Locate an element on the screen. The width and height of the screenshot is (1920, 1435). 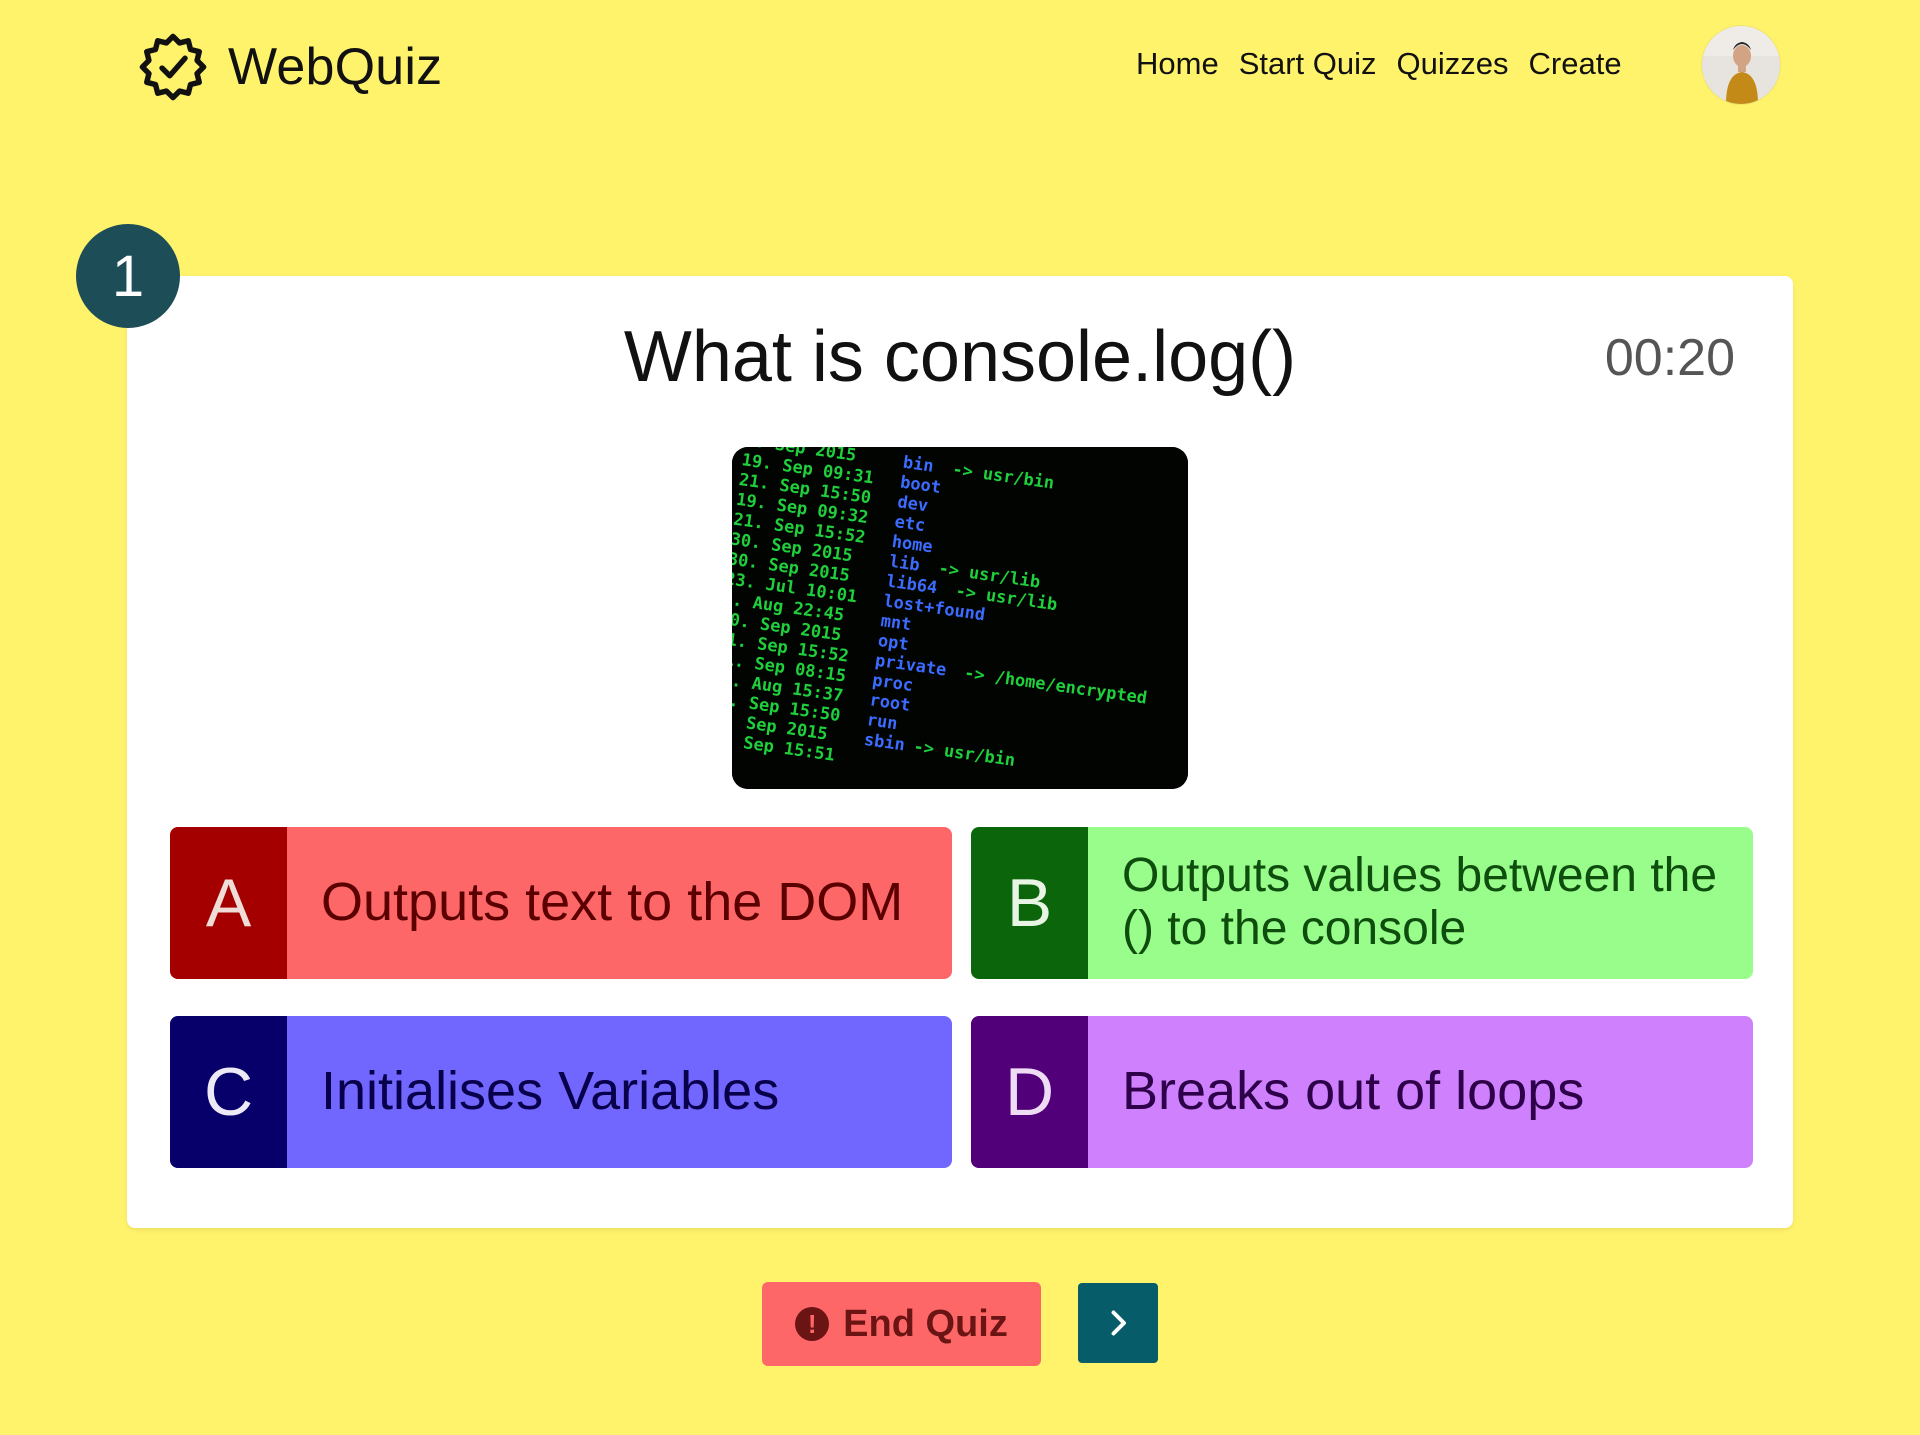
answer-b-letter: B is located at coordinates (1029, 903).